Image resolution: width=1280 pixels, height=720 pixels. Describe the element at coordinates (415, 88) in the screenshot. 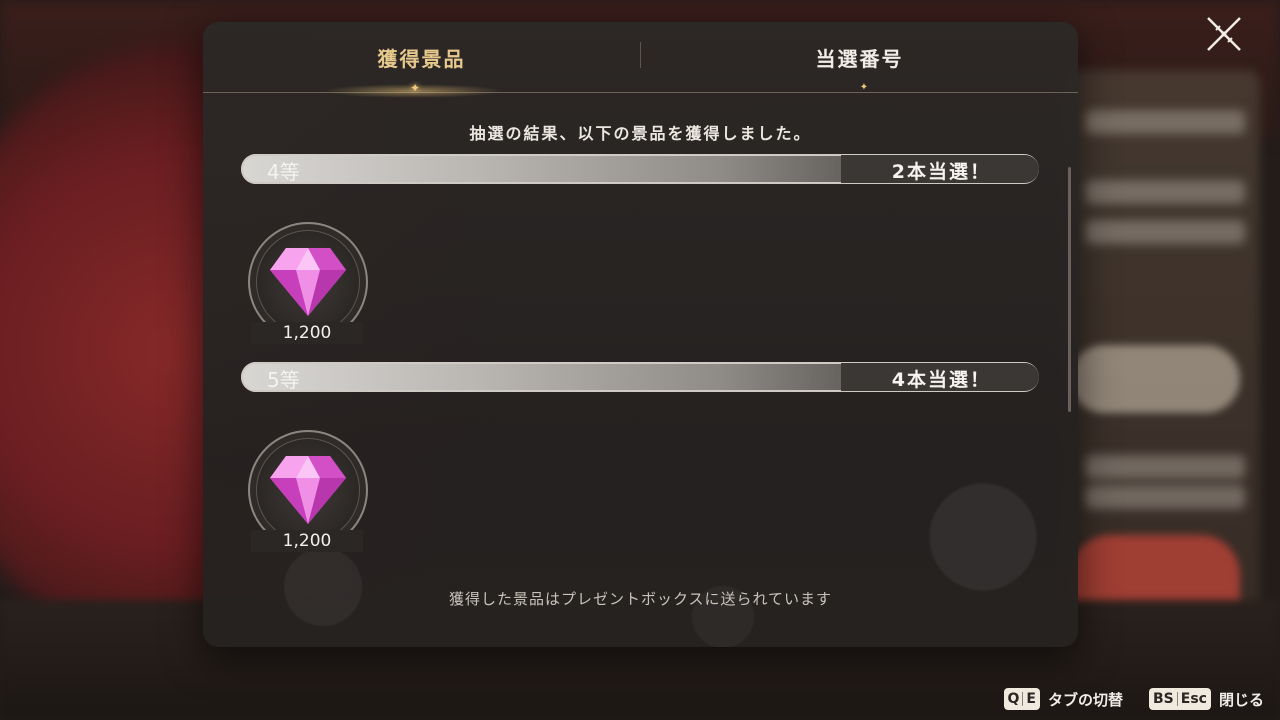

I see `active-tab-star-icon: ✦` at that location.